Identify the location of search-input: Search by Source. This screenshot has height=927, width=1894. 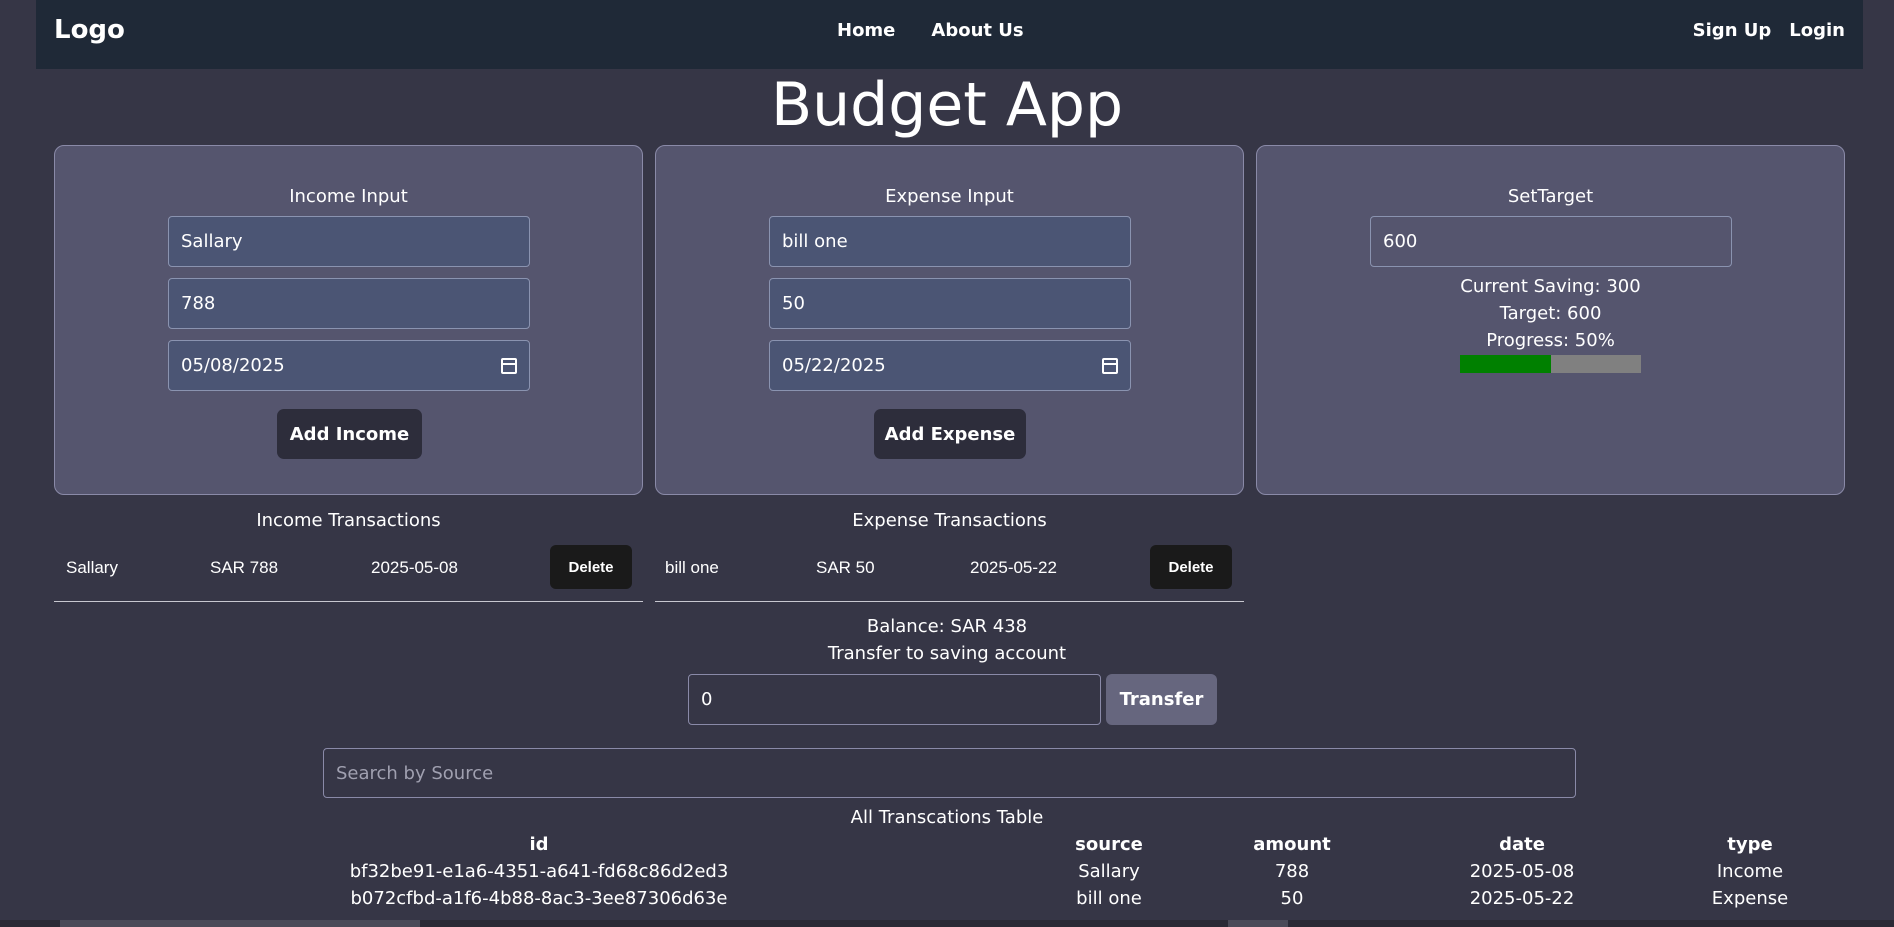
(949, 773).